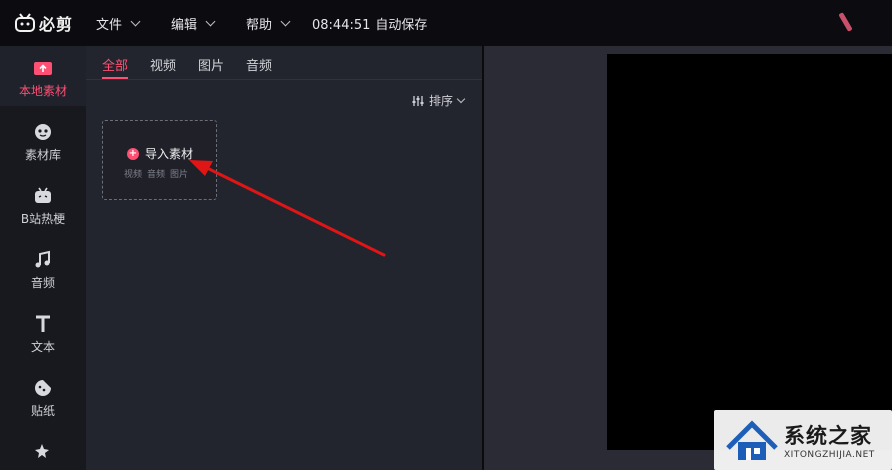 The width and height of the screenshot is (892, 470). I want to click on import-types: 视频 音频 图片, so click(156, 173).